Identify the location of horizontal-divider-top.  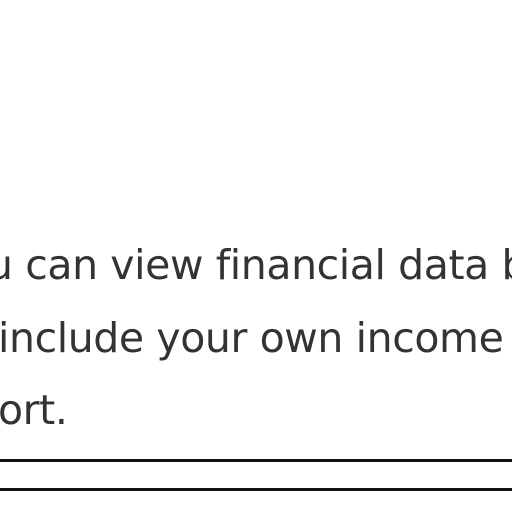
(256, 460).